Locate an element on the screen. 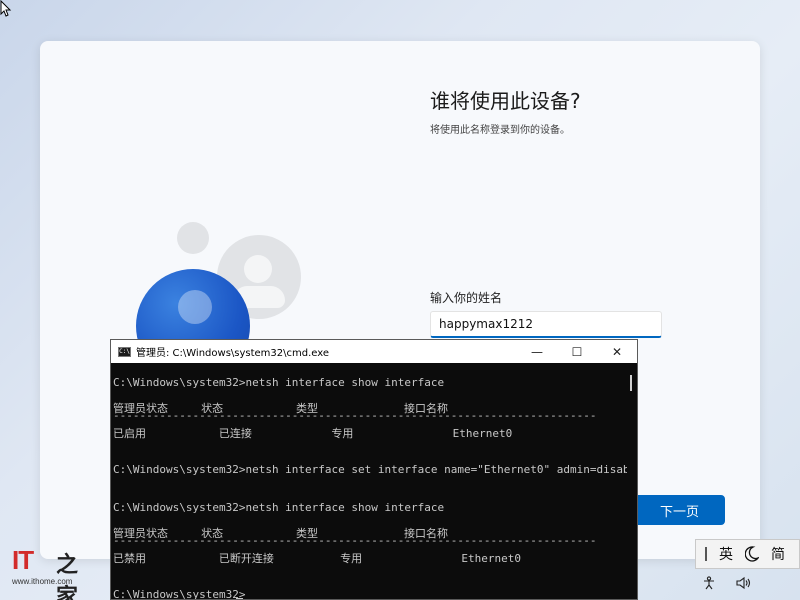 The height and width of the screenshot is (600, 800). accessibility-icon is located at coordinates (709, 583).